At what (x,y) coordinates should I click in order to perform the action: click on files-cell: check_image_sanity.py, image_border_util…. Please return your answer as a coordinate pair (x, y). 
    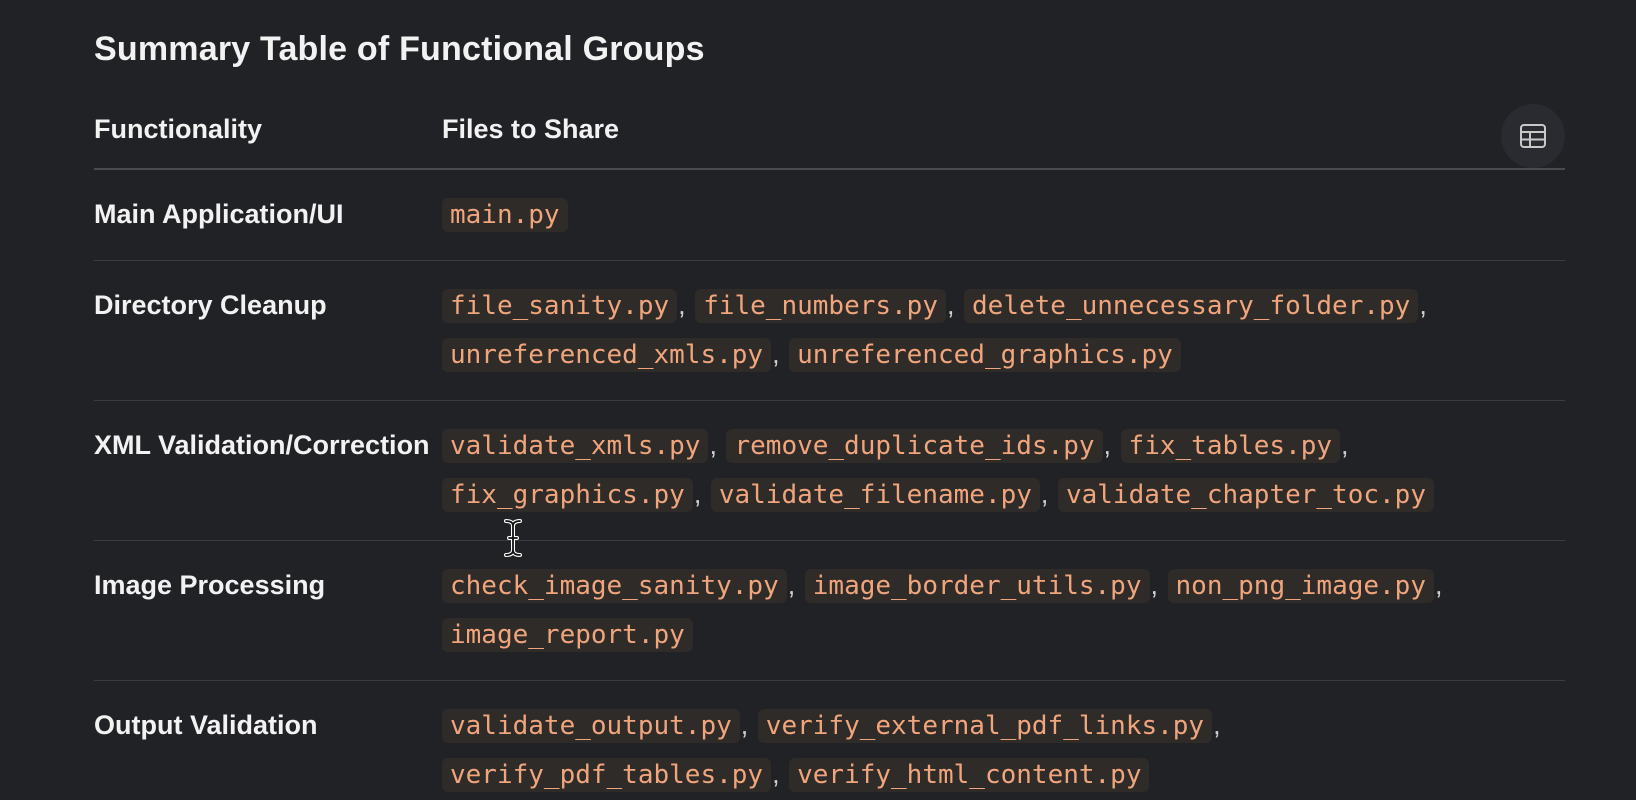
    Looking at the image, I should click on (1003, 610).